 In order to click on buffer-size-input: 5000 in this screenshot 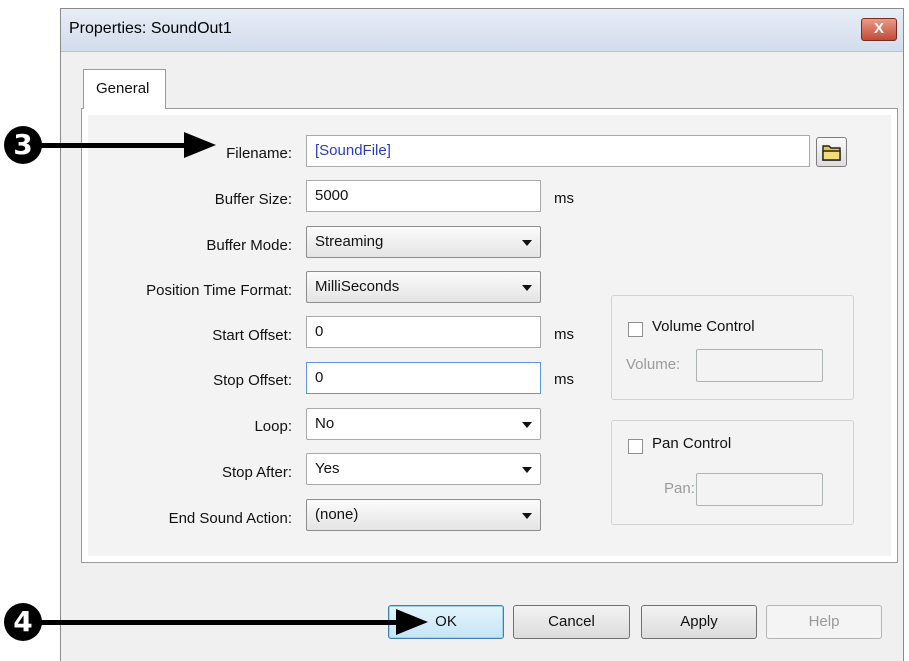, I will do `click(423, 196)`.